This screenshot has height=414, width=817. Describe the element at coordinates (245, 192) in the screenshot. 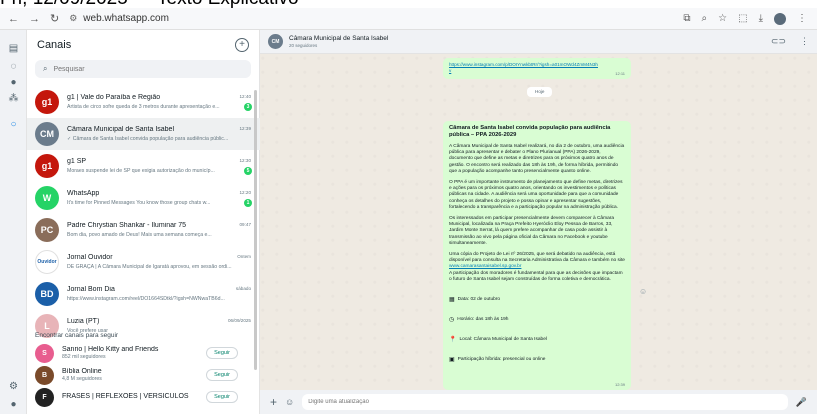

I see `chat-time: 12:20` at that location.